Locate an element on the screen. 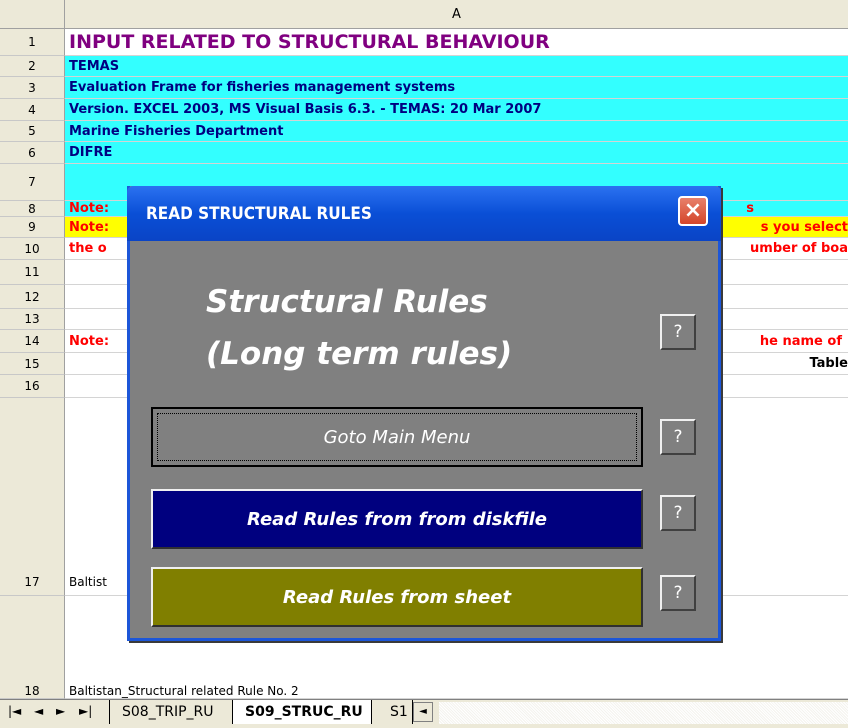 The width and height of the screenshot is (848, 728). prev-sheet-icon: ◄ is located at coordinates (38, 711).